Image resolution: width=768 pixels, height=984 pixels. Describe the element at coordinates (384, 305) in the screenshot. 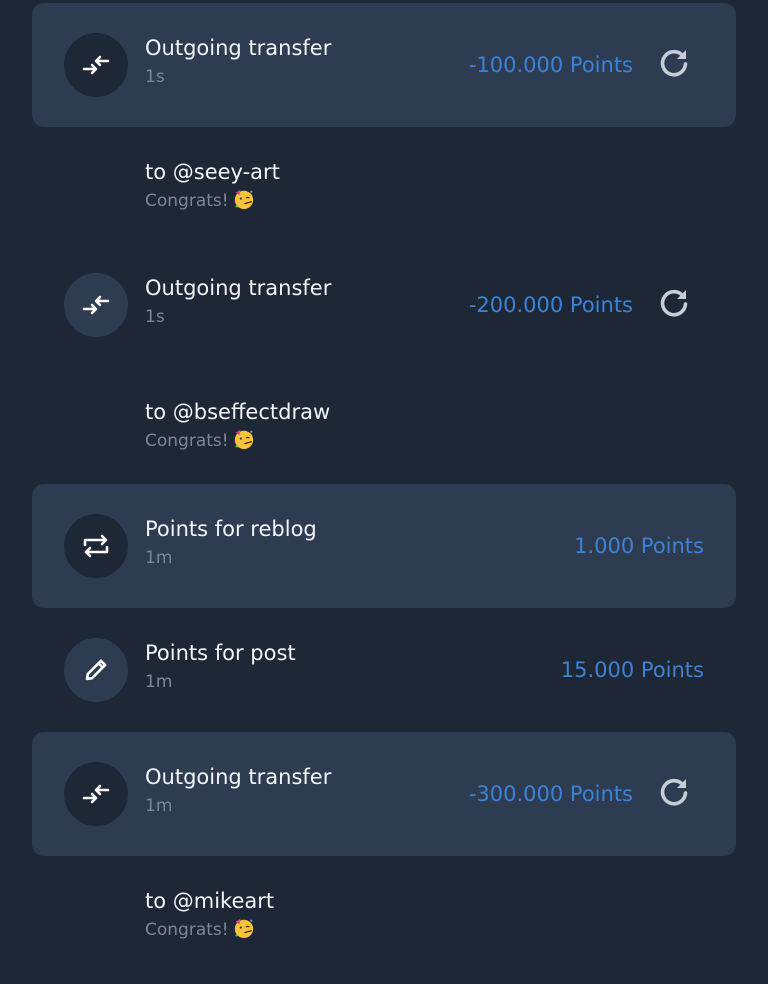

I see `activity-item-1: Outgoing transfer 1s -200.000 Points` at that location.